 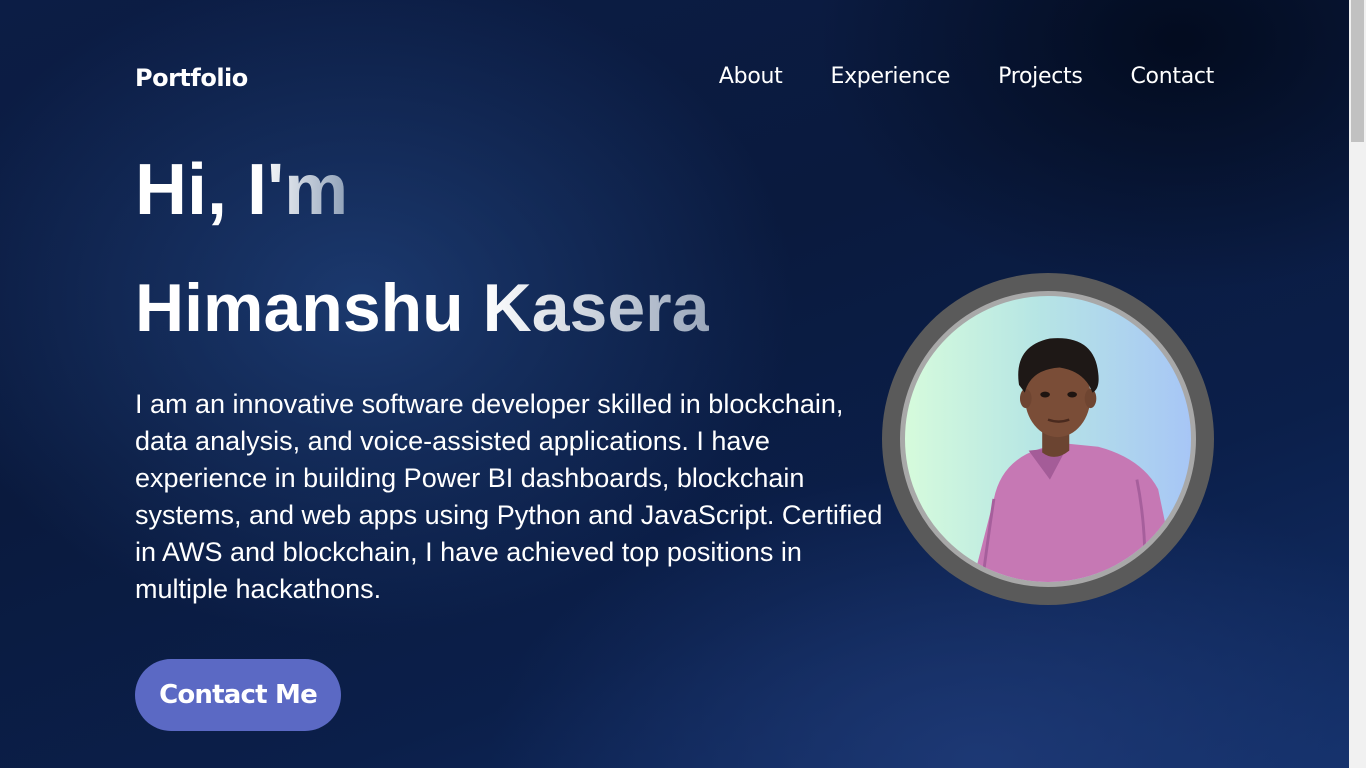 What do you see at coordinates (1075, 460) in the screenshot?
I see `person-portrait-image` at bounding box center [1075, 460].